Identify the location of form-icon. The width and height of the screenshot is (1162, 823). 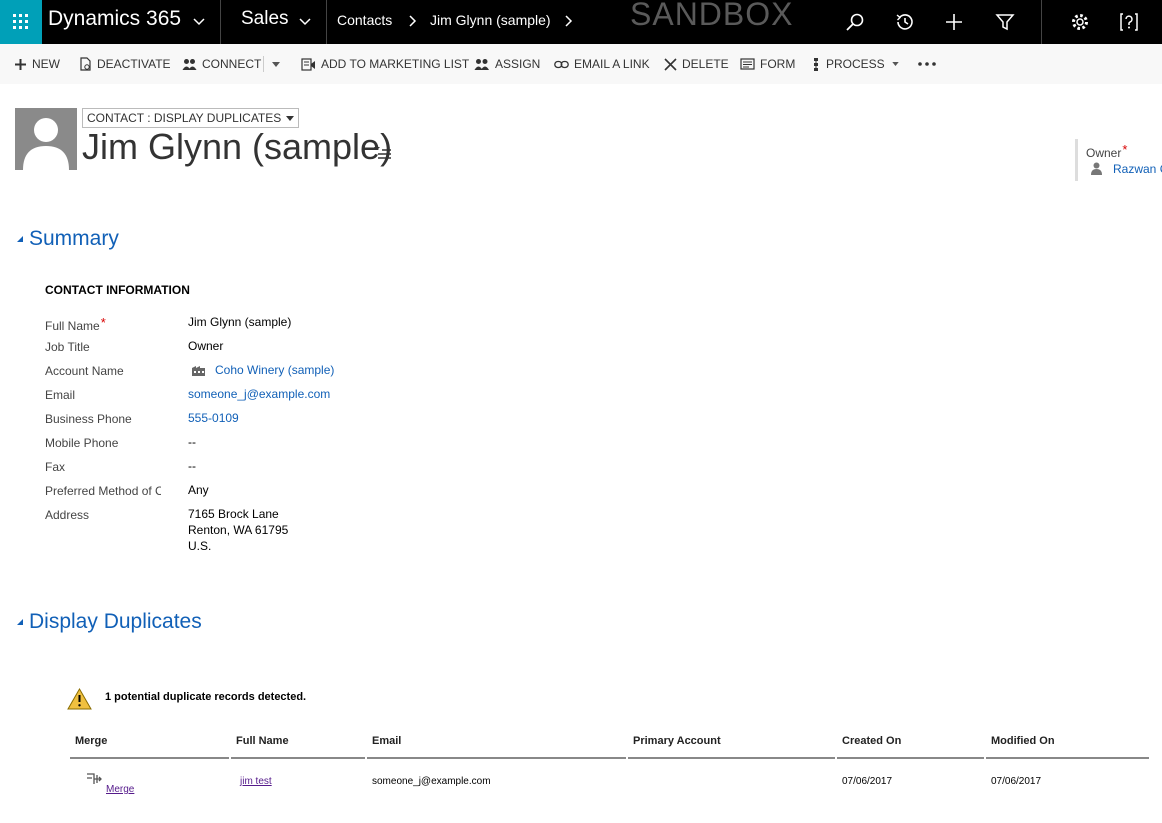
(747, 64).